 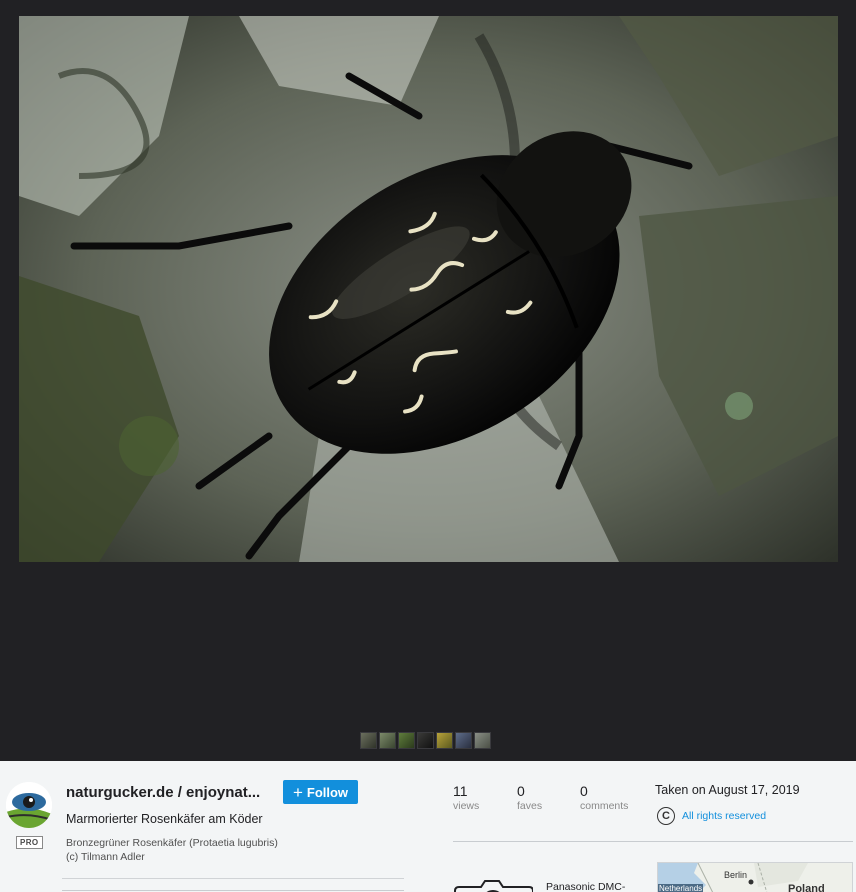 I want to click on faves-stat: 0 faves, so click(x=529, y=797).